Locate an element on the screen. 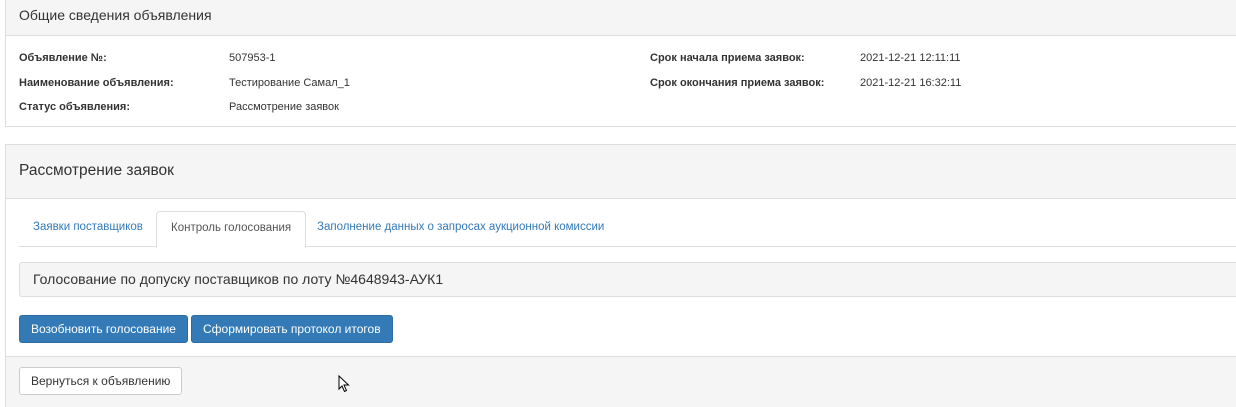 The image size is (1236, 407). announcement-number-label: Объявление №: is located at coordinates (63, 58).